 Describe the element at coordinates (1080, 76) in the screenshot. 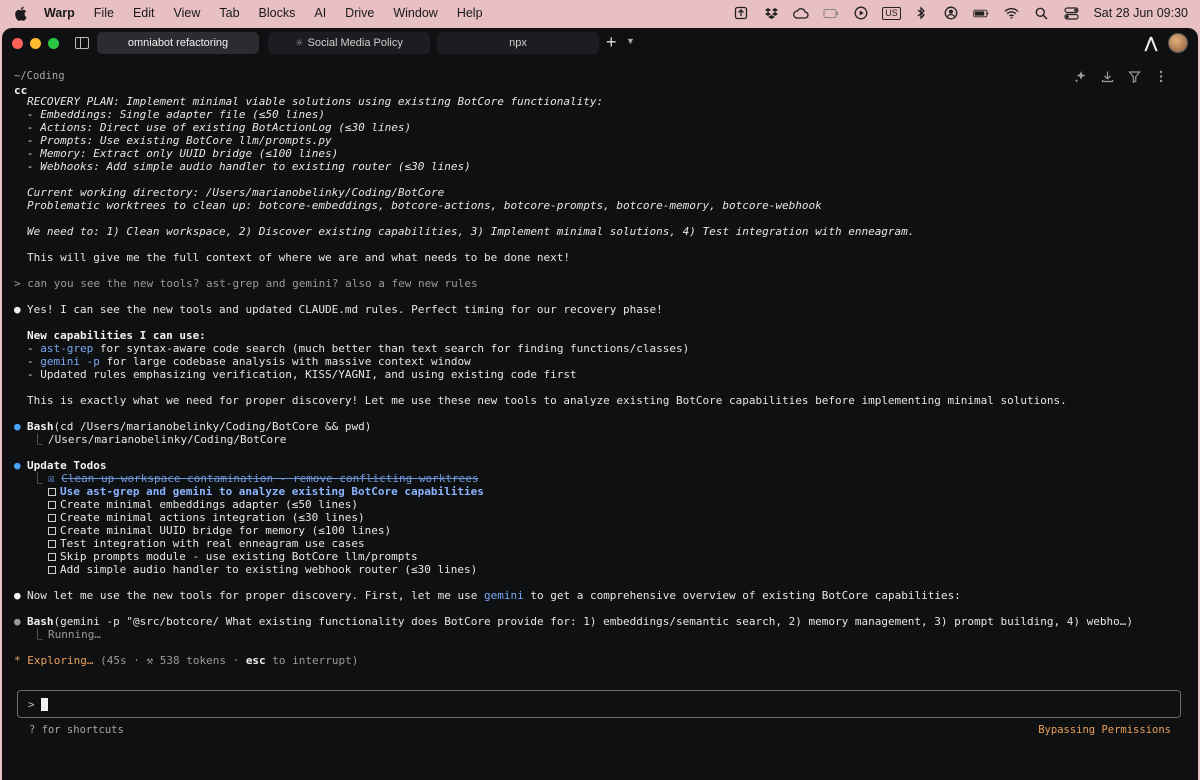

I see `ai-sparkle-icon` at that location.